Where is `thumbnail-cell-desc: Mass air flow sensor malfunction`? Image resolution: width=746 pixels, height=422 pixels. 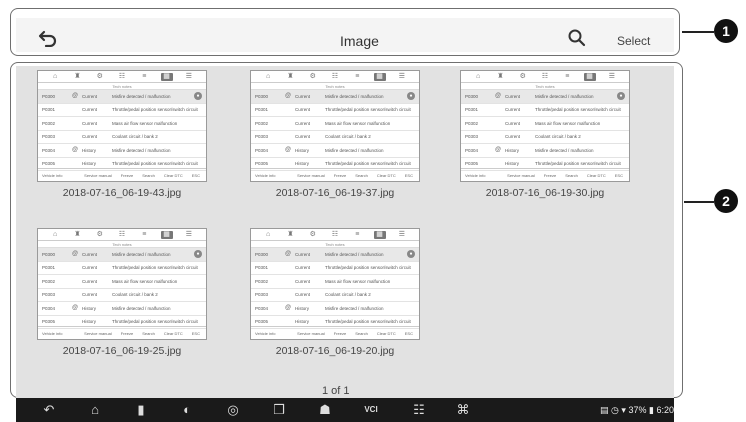 thumbnail-cell-desc: Mass air flow sensor malfunction is located at coordinates (568, 123).